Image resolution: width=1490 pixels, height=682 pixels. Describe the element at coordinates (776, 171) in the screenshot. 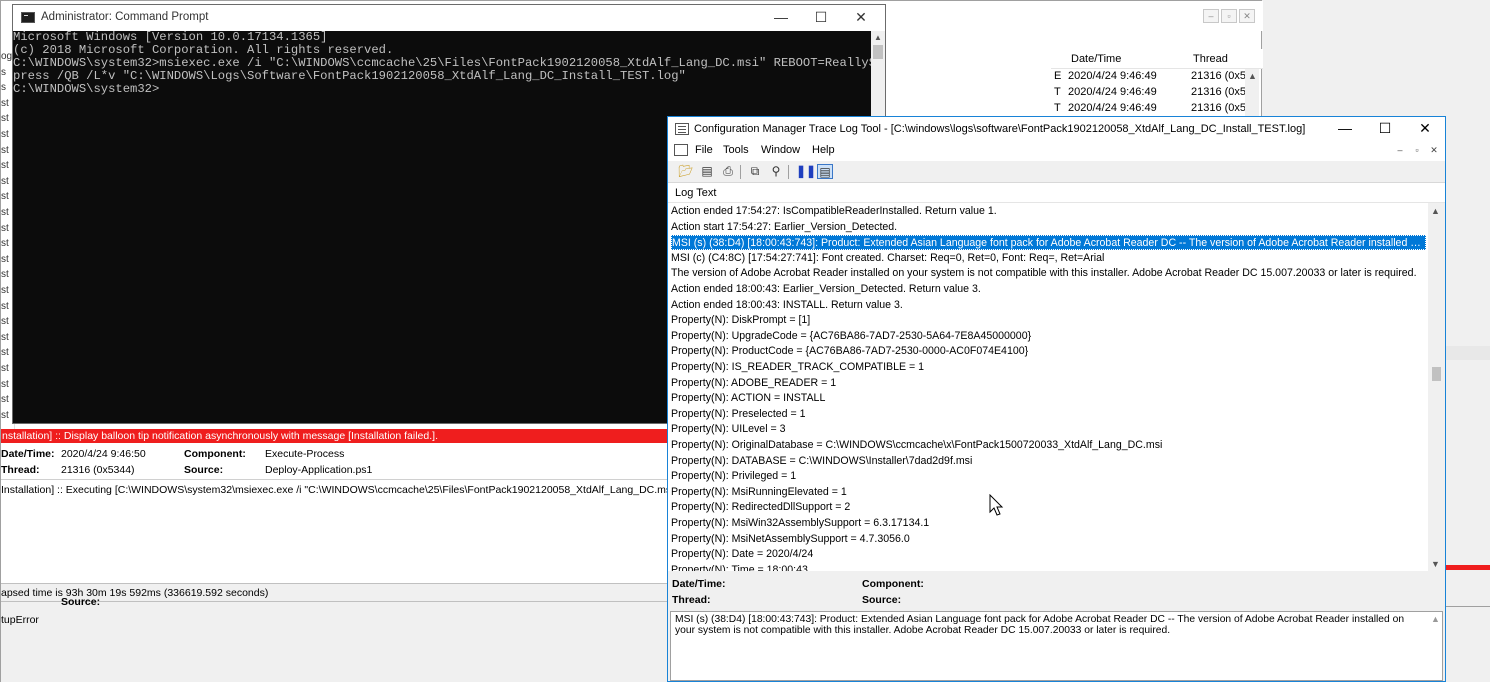

I see `find-icon: ⚲` at that location.